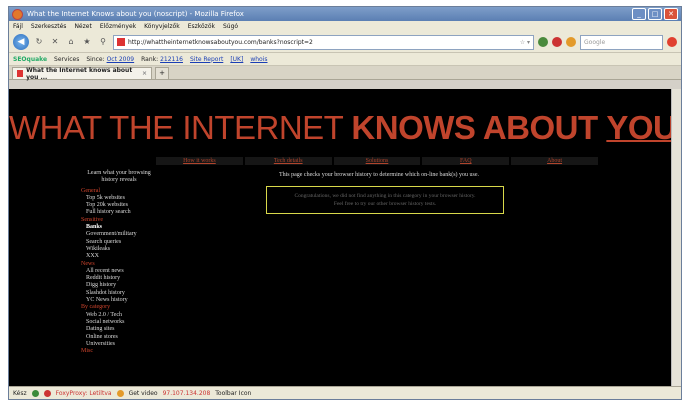  Describe the element at coordinates (92, 219) in the screenshot. I see `sidebar-category: Sensitive` at that location.